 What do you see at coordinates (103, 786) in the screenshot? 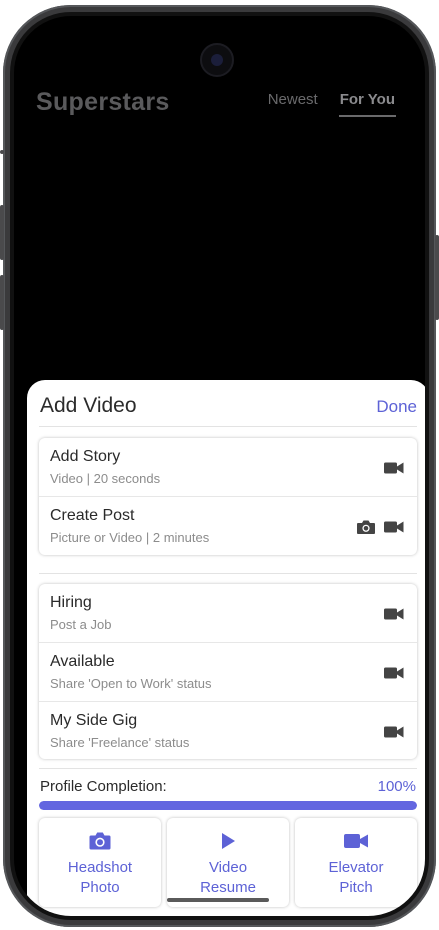
I see `profile-completion-label: Profile Completion:` at bounding box center [103, 786].